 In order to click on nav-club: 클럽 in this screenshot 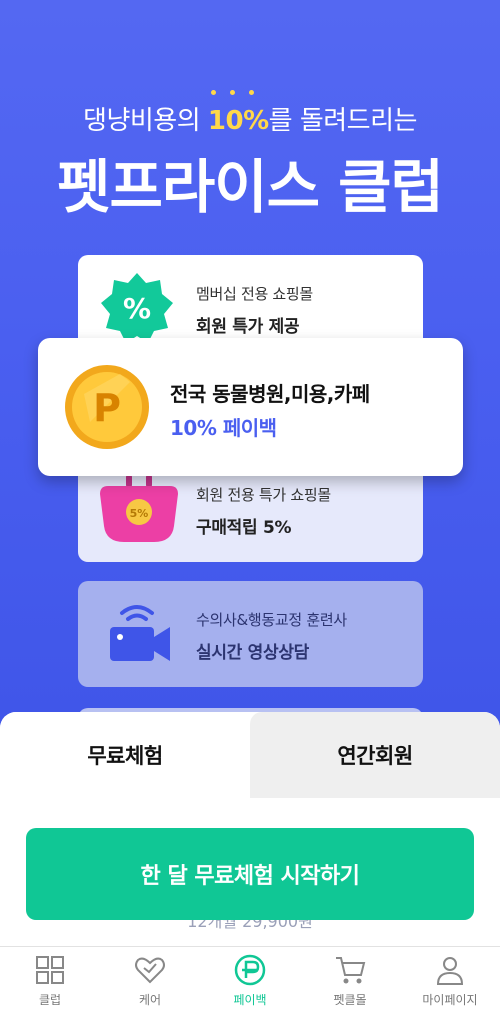, I will do `click(50, 979)`.